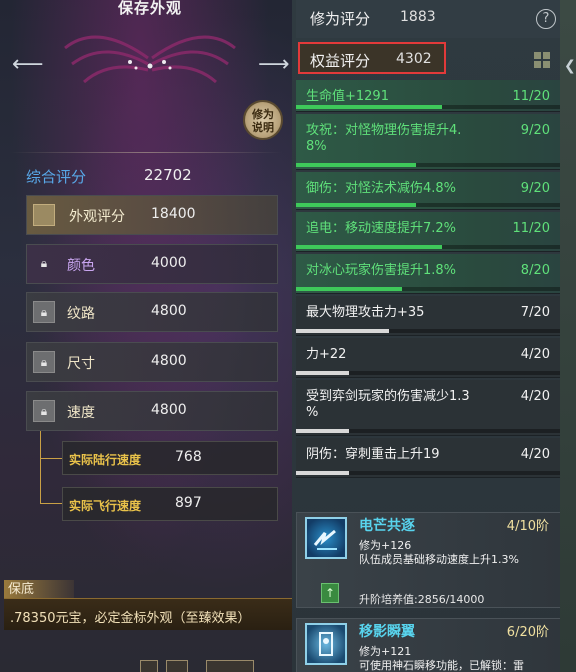 This screenshot has height=672, width=576. Describe the element at coordinates (387, 632) in the screenshot. I see `skill-name: 移影瞬翼` at that location.